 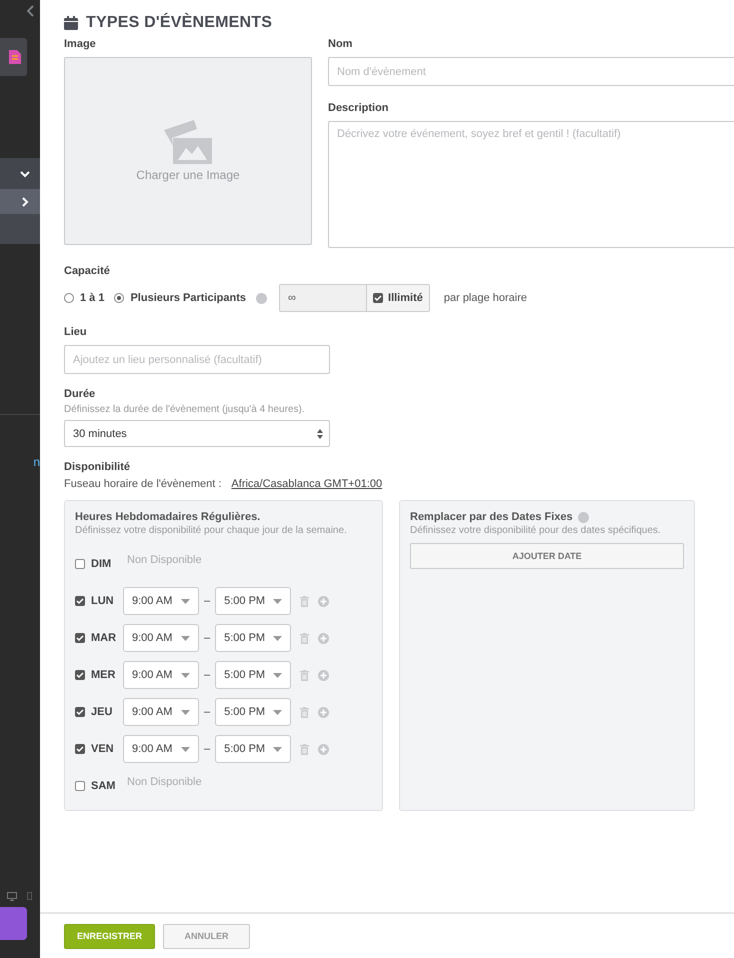 What do you see at coordinates (531, 71) in the screenshot?
I see `name-field: Nom d'évènement` at bounding box center [531, 71].